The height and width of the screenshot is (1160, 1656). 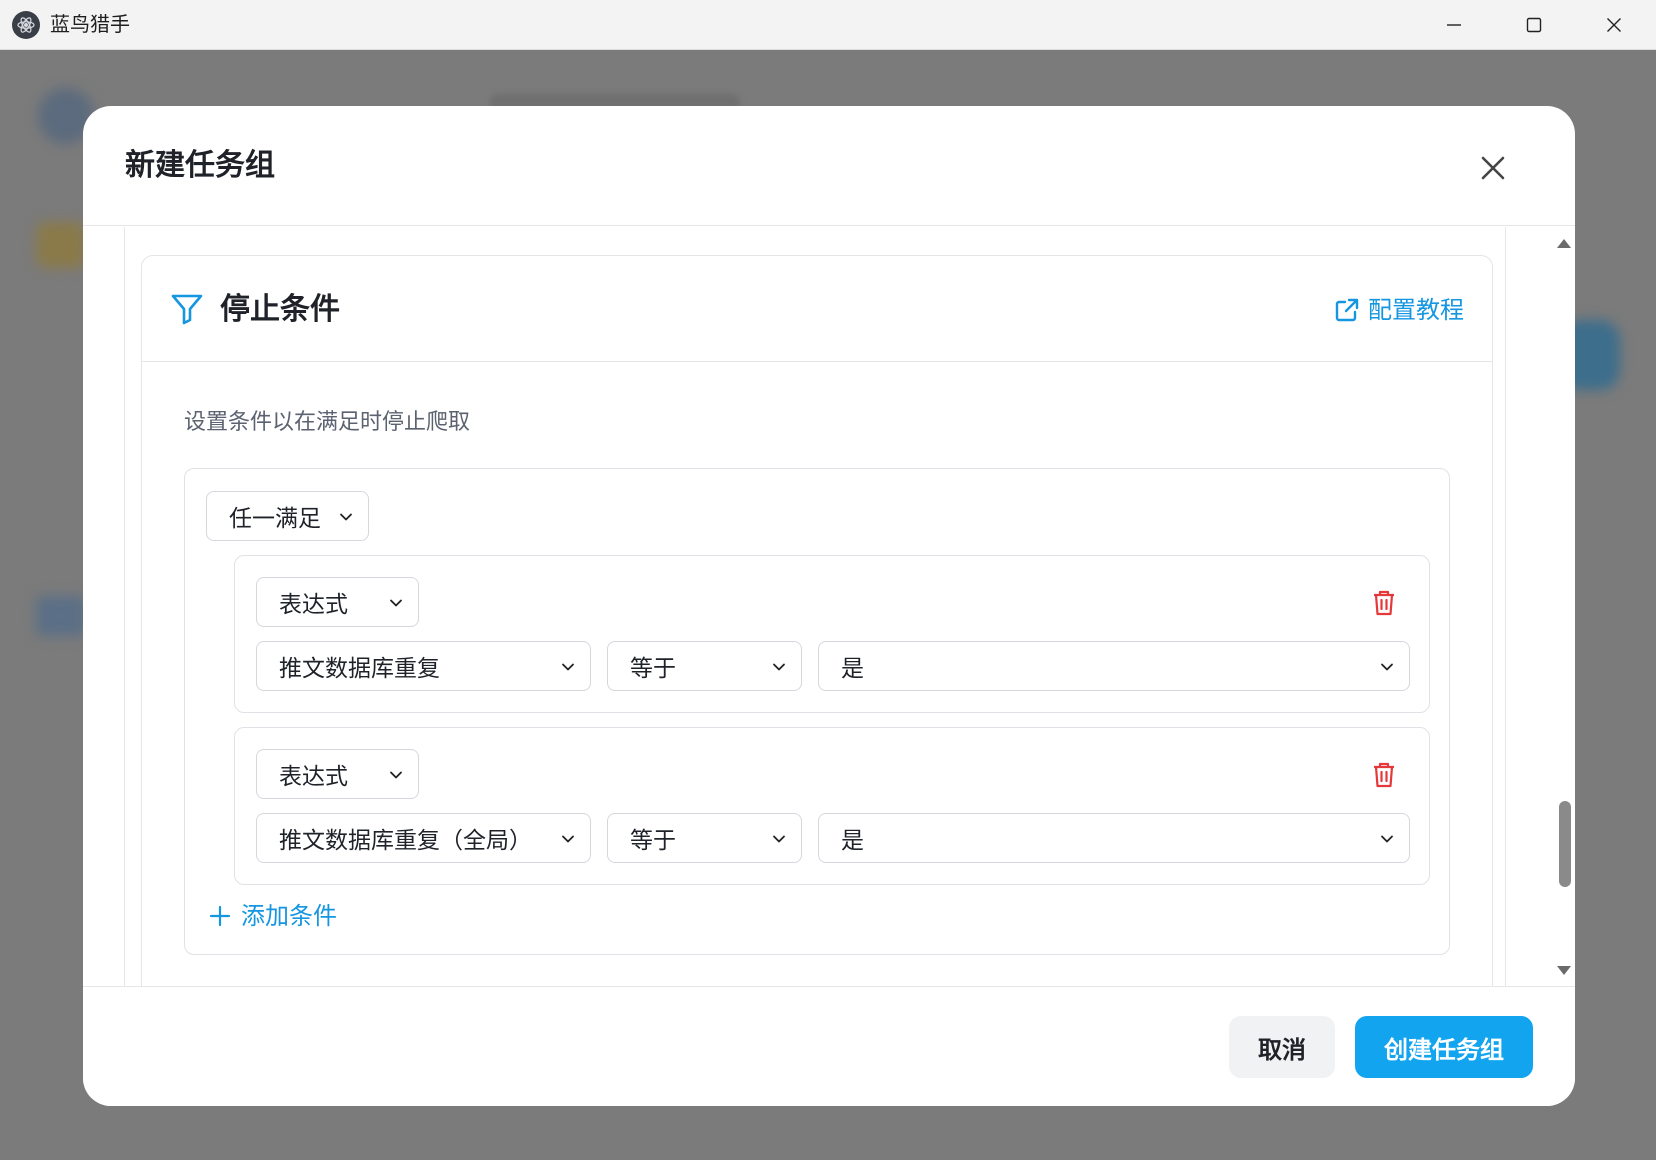 I want to click on bg-icon, so click(x=61, y=245).